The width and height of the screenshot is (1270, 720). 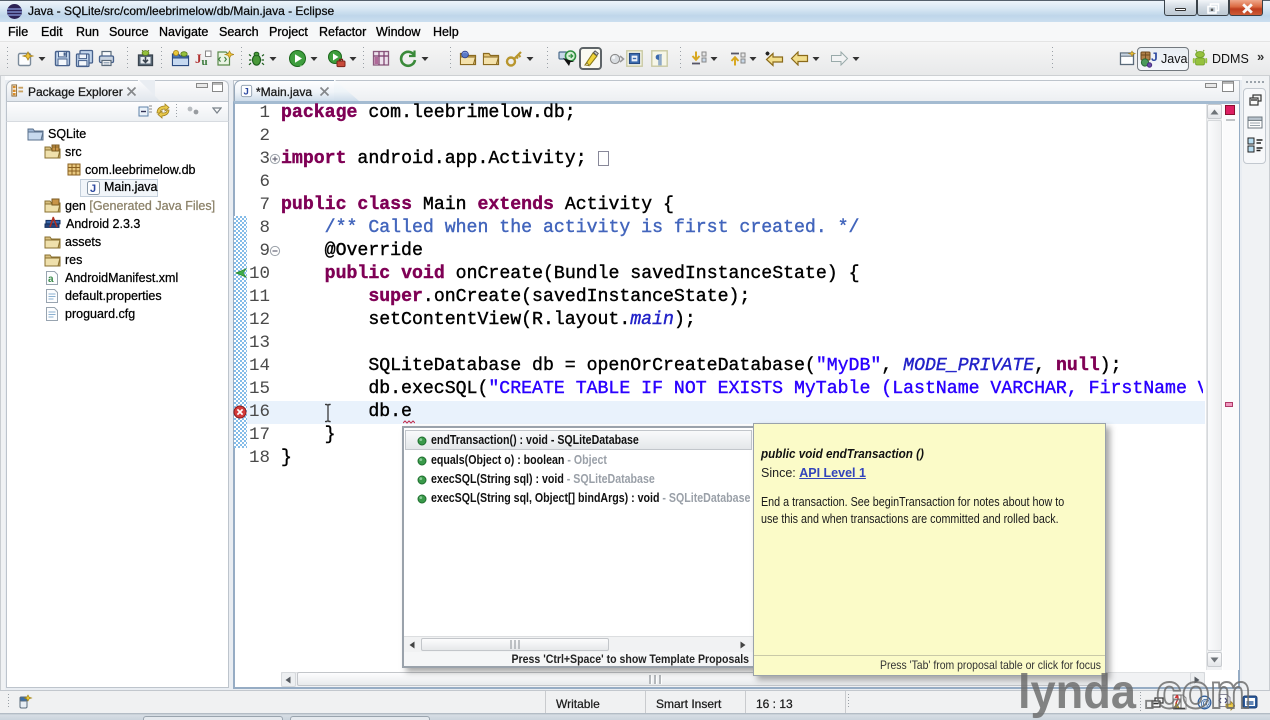 What do you see at coordinates (205, 61) in the screenshot?
I see `svg-text: u` at bounding box center [205, 61].